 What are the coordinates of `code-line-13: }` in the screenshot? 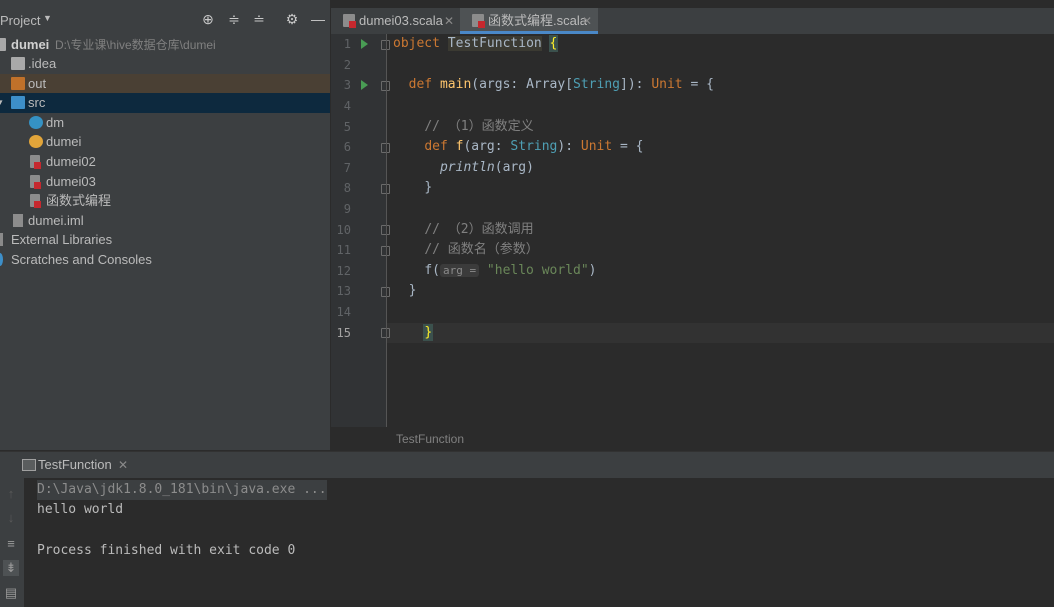 It's located at (405, 291).